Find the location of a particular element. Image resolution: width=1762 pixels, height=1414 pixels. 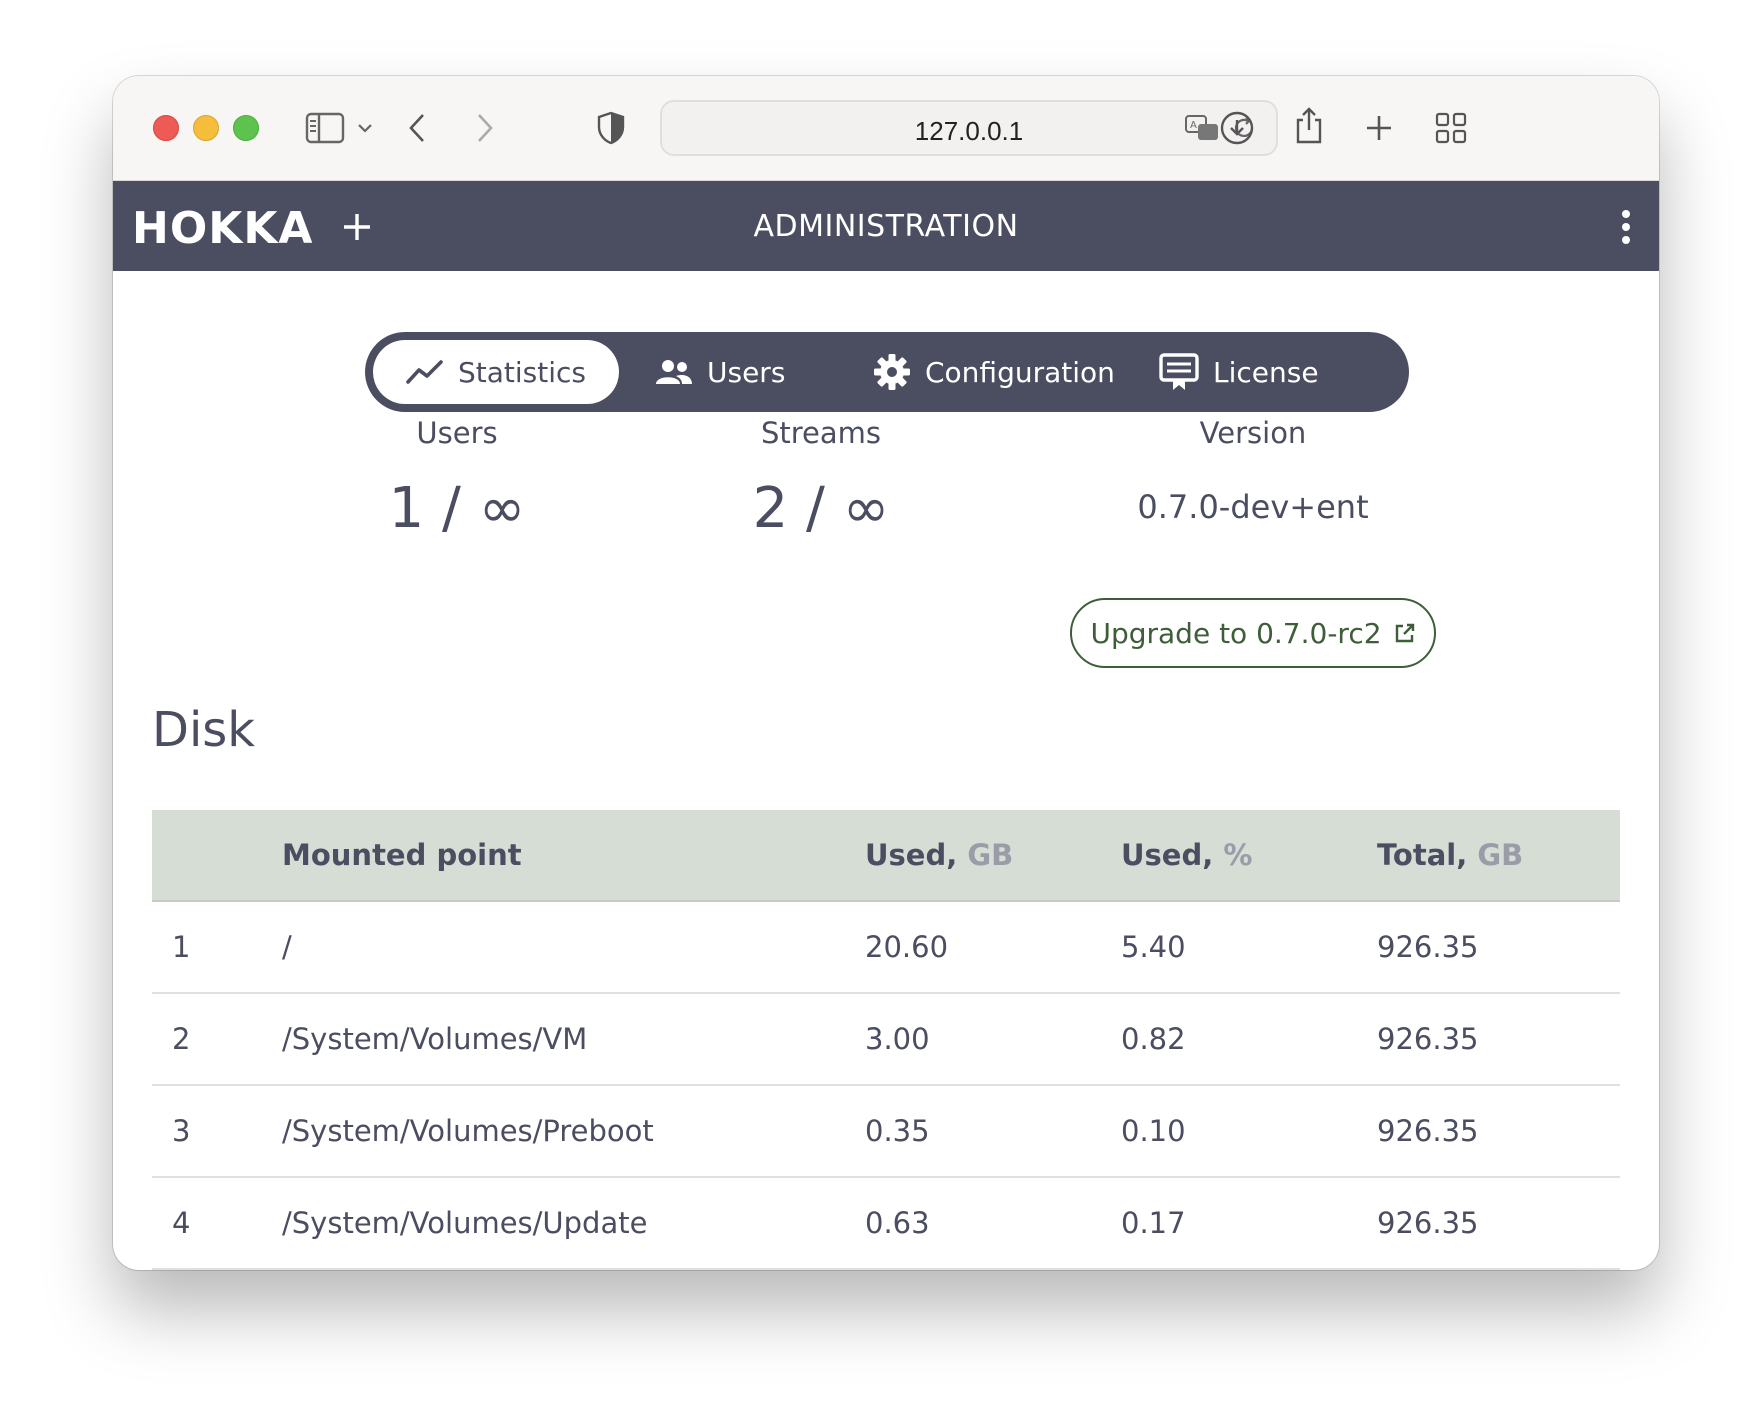

col-total-gb-unit: GB is located at coordinates (1500, 855).